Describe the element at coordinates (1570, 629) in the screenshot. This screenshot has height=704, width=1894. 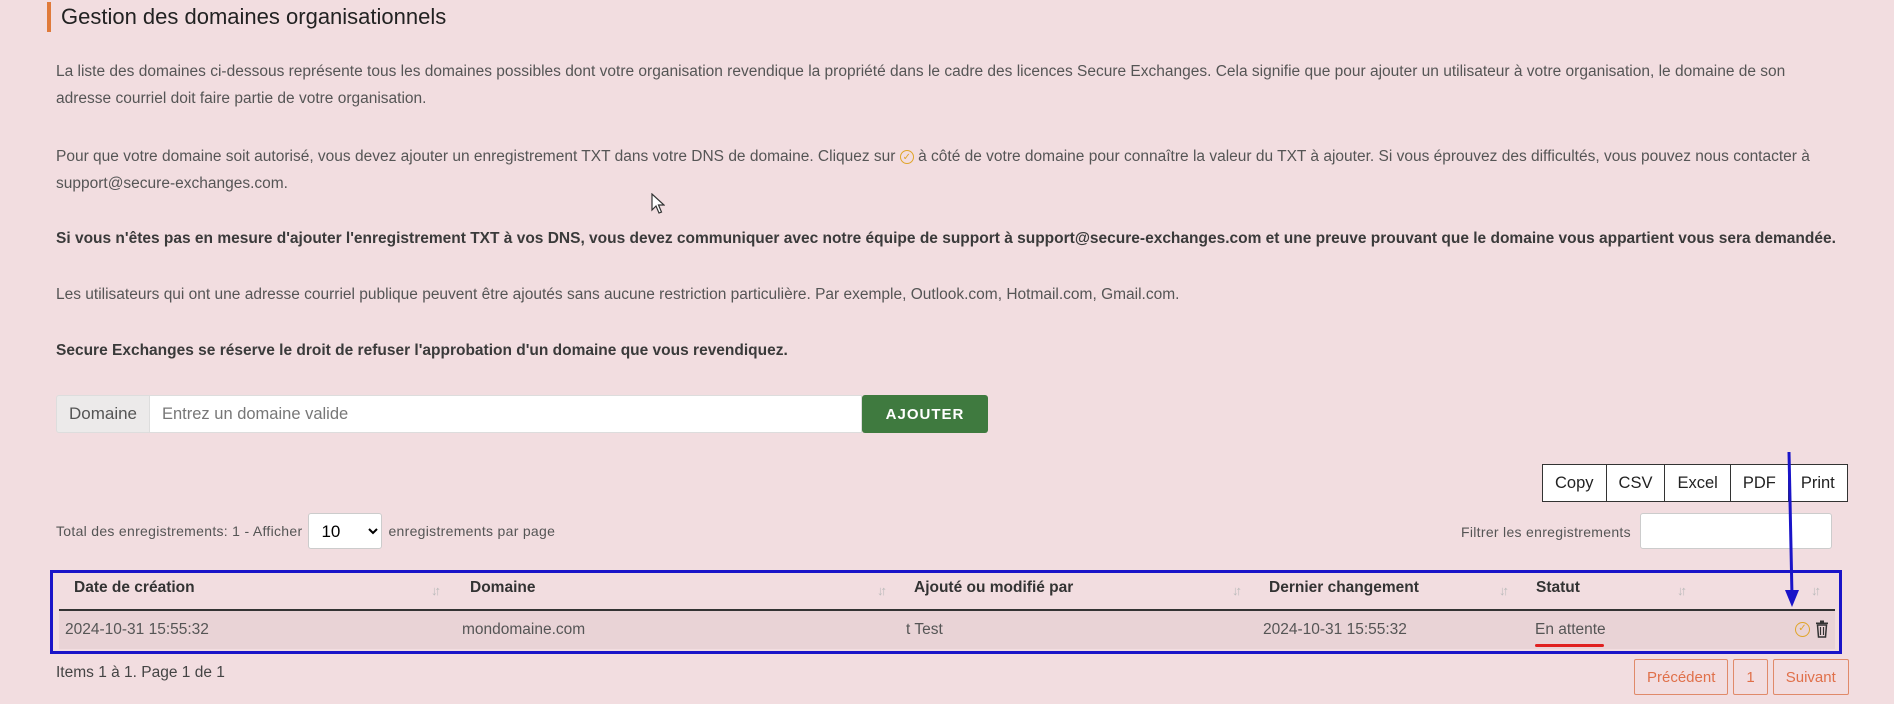
I see `status-badge: En attente` at that location.